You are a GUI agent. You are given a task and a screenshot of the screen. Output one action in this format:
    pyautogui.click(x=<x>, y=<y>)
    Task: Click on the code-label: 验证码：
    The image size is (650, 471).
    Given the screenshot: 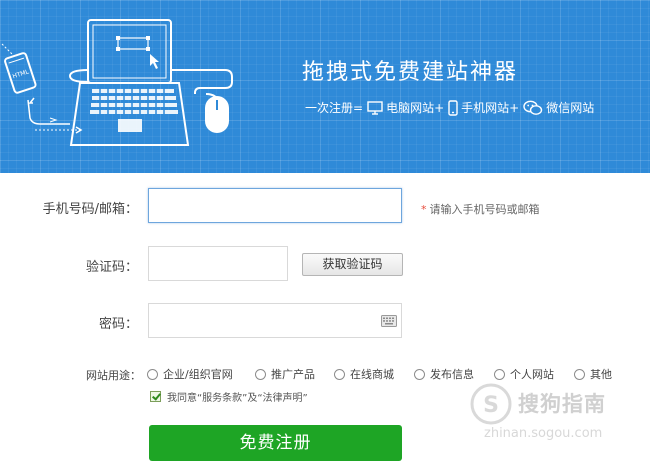 What is the action you would take?
    pyautogui.click(x=111, y=267)
    